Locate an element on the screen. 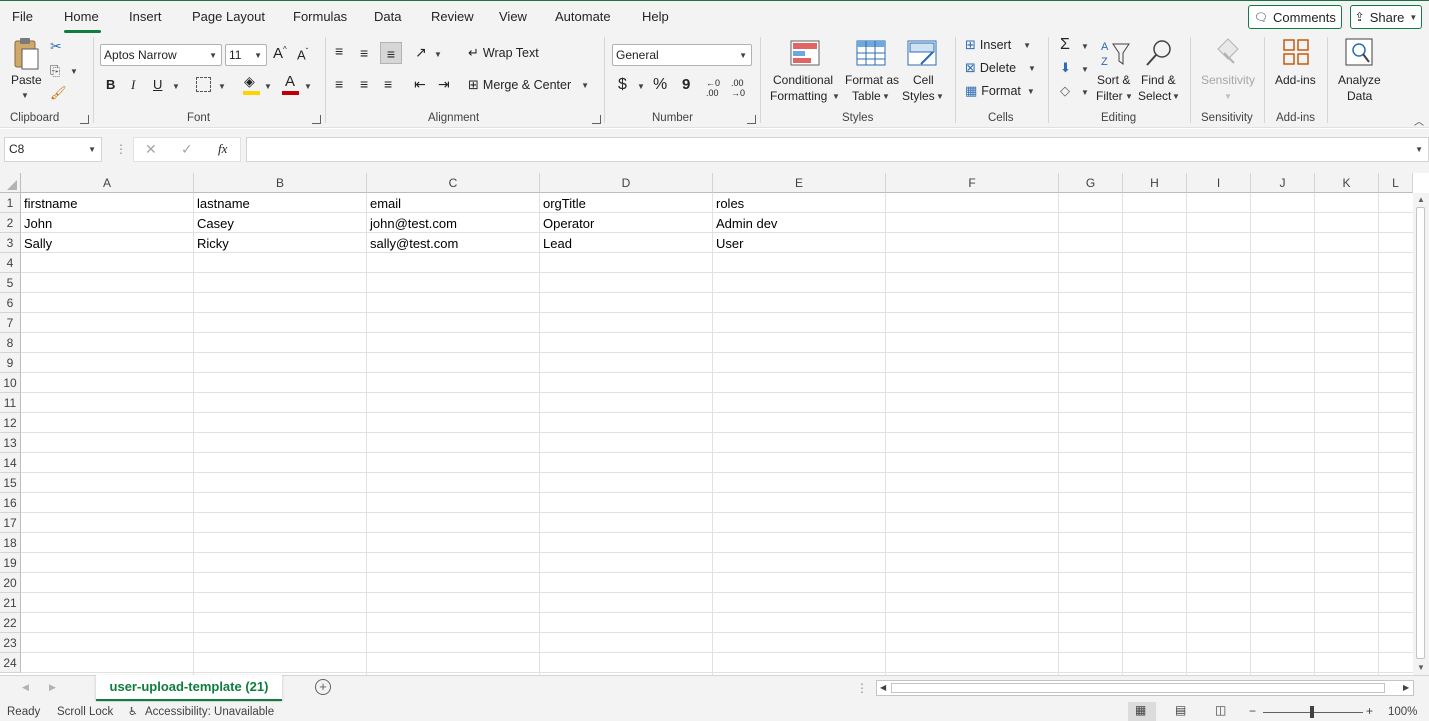  cancel-icon: ✕ is located at coordinates (151, 149).